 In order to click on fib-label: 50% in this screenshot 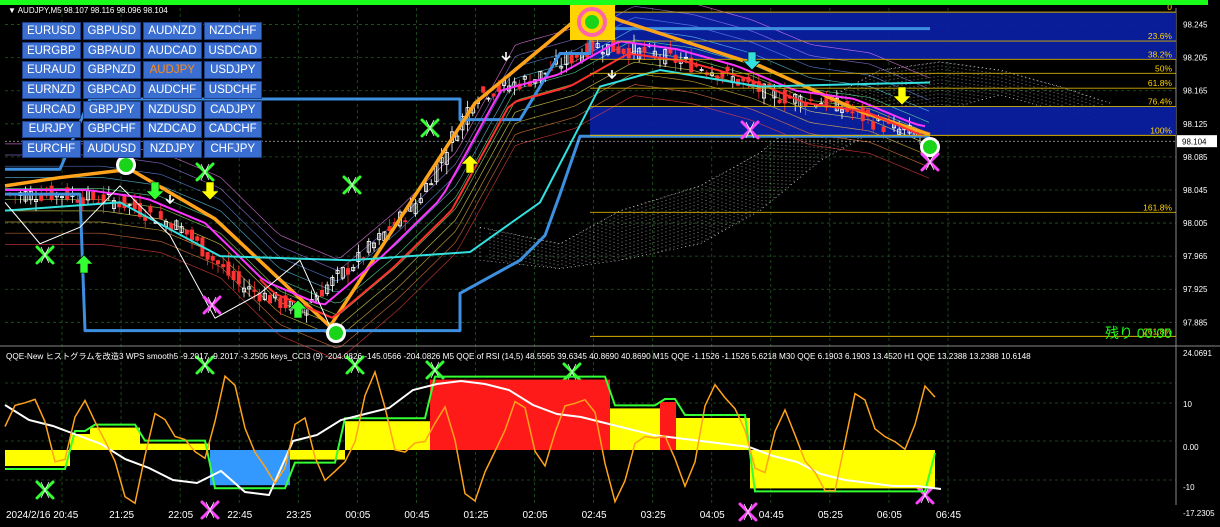, I will do `click(1163, 68)`.